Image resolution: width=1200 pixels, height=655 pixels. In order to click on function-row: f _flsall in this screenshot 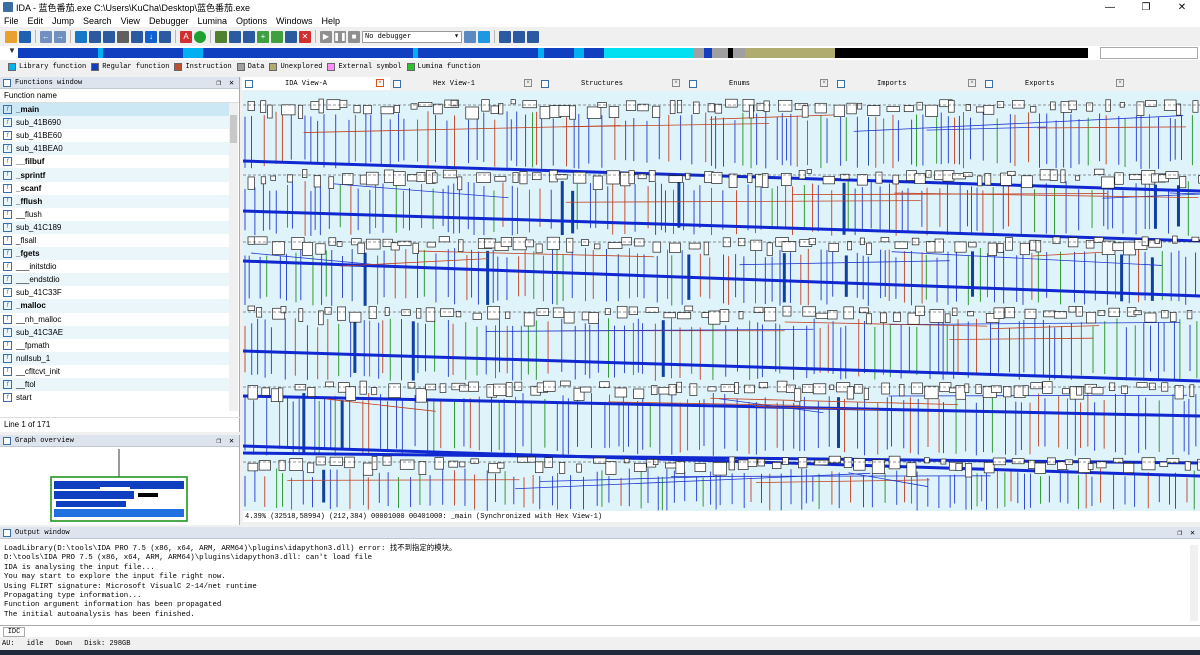, I will do `click(114, 240)`.